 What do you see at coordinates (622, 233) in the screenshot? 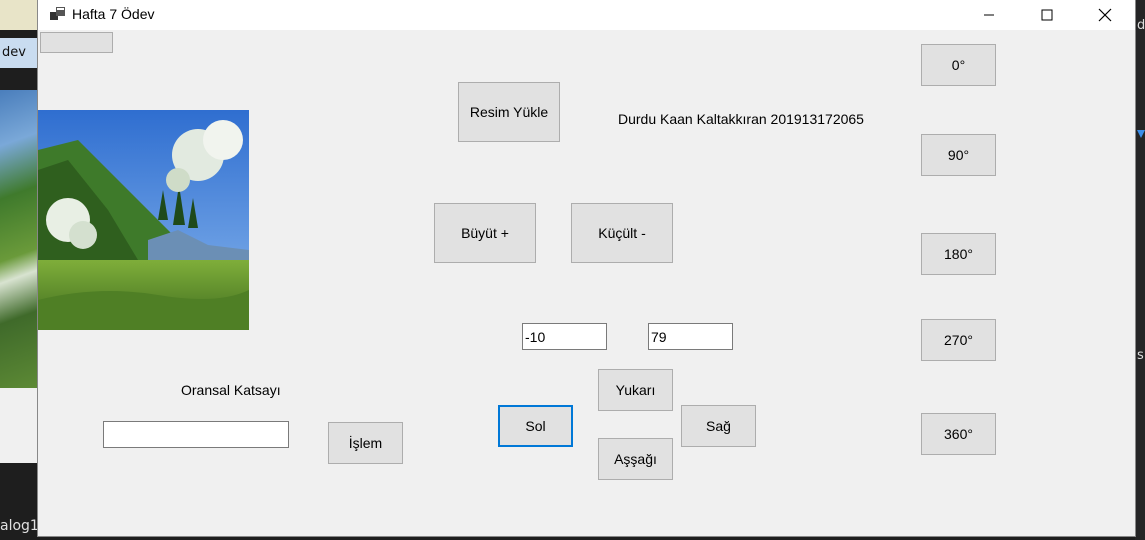
I see `zoom-out-button: Küçült -` at bounding box center [622, 233].